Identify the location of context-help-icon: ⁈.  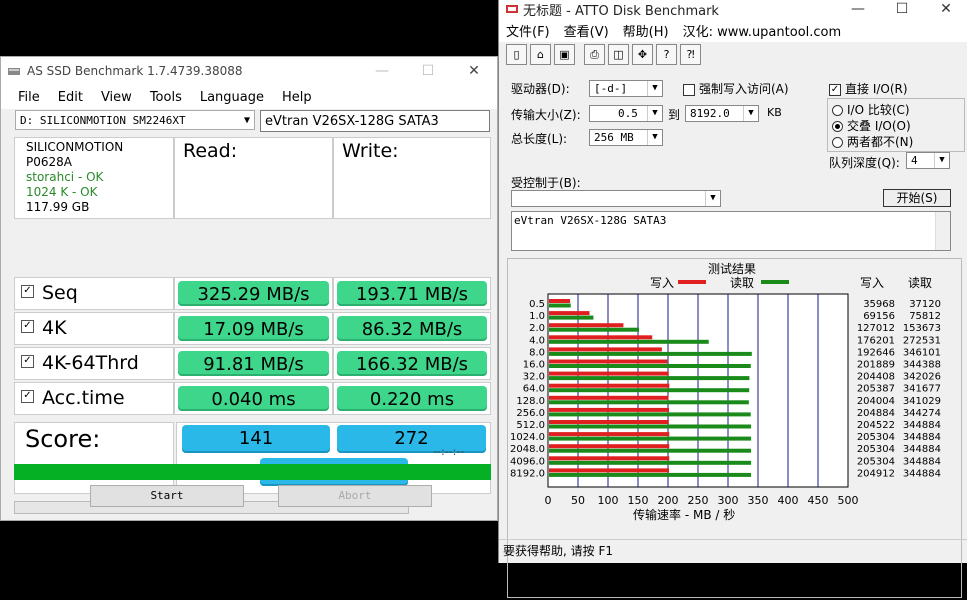
(690, 54).